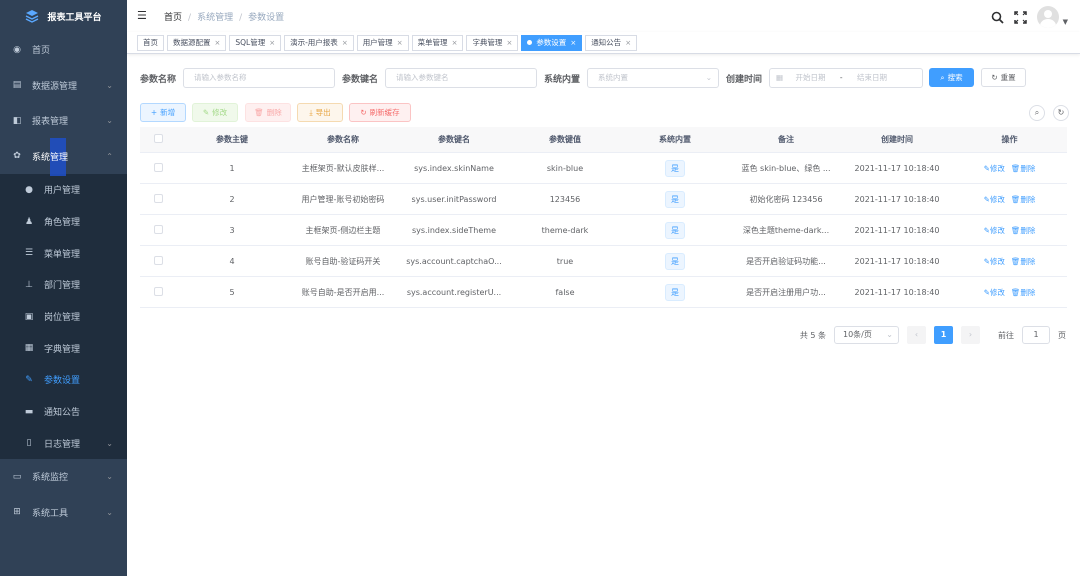 This screenshot has height=576, width=1080. What do you see at coordinates (63, 16) in the screenshot?
I see `app-logo: 报表工具平台` at bounding box center [63, 16].